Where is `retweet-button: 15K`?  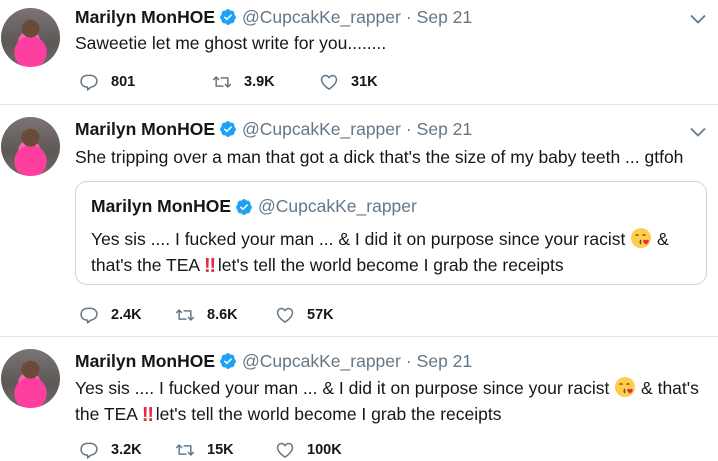 retweet-button: 15K is located at coordinates (225, 450).